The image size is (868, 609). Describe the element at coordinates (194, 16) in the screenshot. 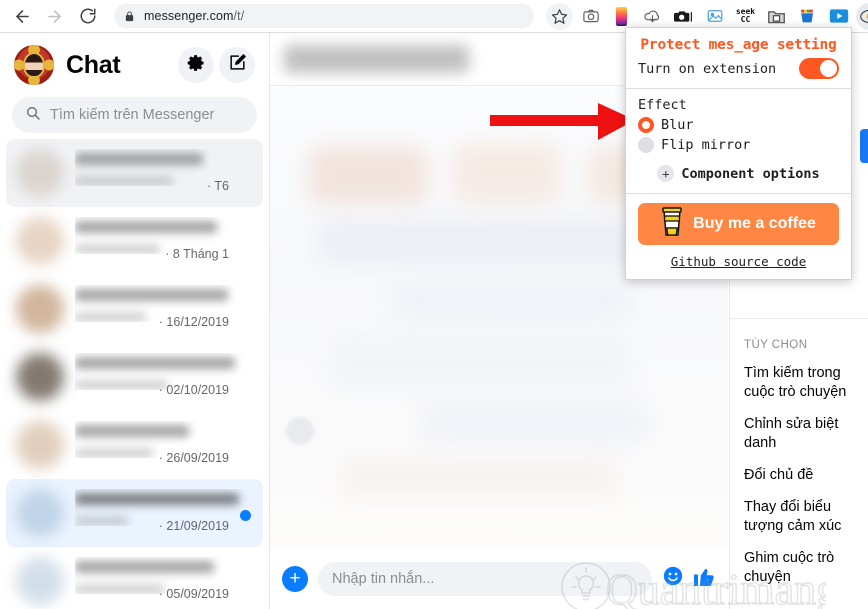

I see `url-text: messenger.com/t/` at that location.